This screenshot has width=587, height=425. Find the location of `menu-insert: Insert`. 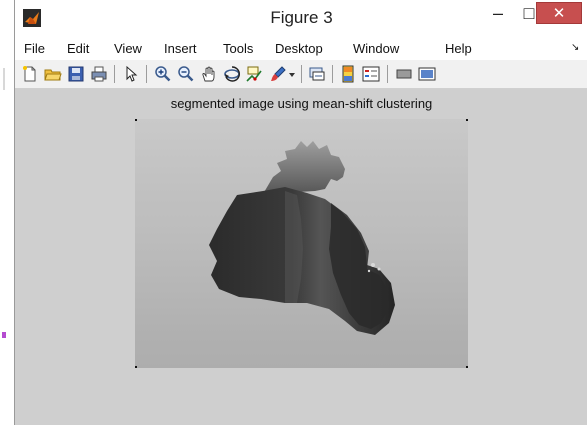

menu-insert: Insert is located at coordinates (180, 48).